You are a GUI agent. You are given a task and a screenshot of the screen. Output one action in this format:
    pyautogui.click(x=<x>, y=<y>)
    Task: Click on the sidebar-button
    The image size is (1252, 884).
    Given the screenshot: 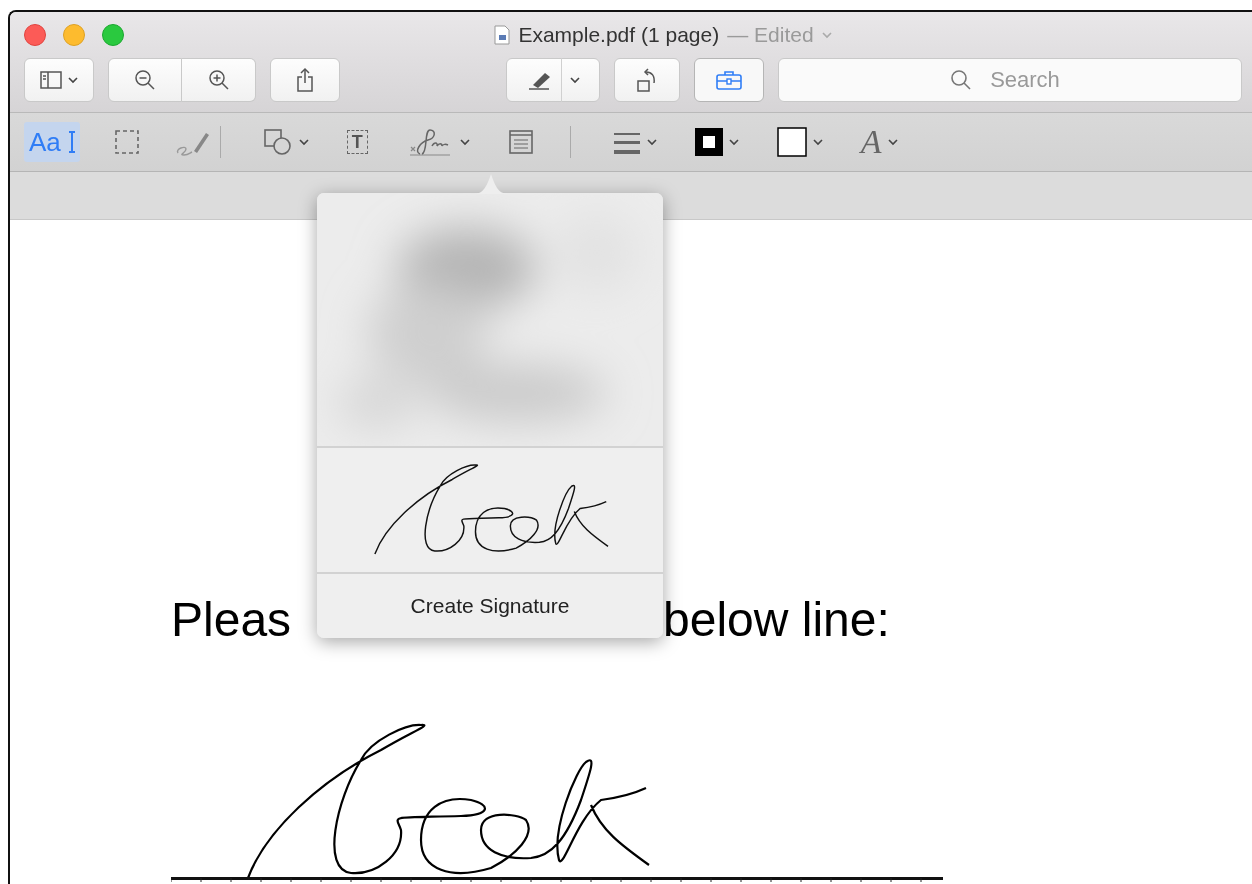 What is the action you would take?
    pyautogui.click(x=59, y=80)
    